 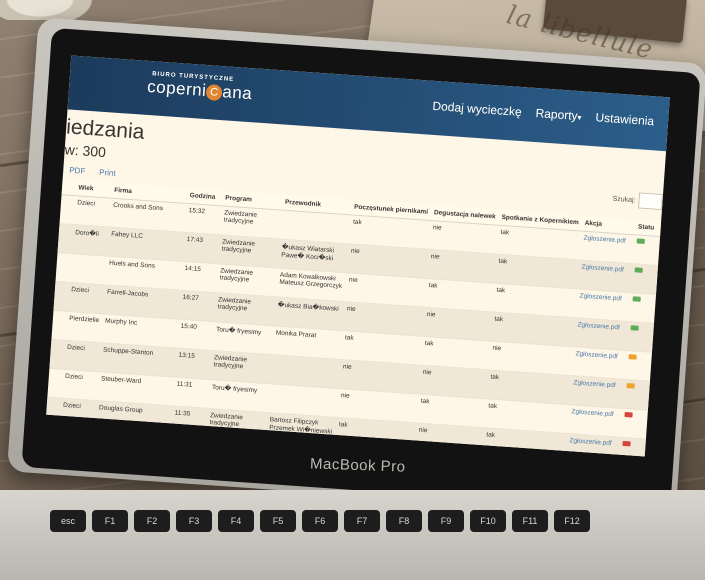 What do you see at coordinates (87, 269) in the screenshot?
I see `table-cell` at bounding box center [87, 269].